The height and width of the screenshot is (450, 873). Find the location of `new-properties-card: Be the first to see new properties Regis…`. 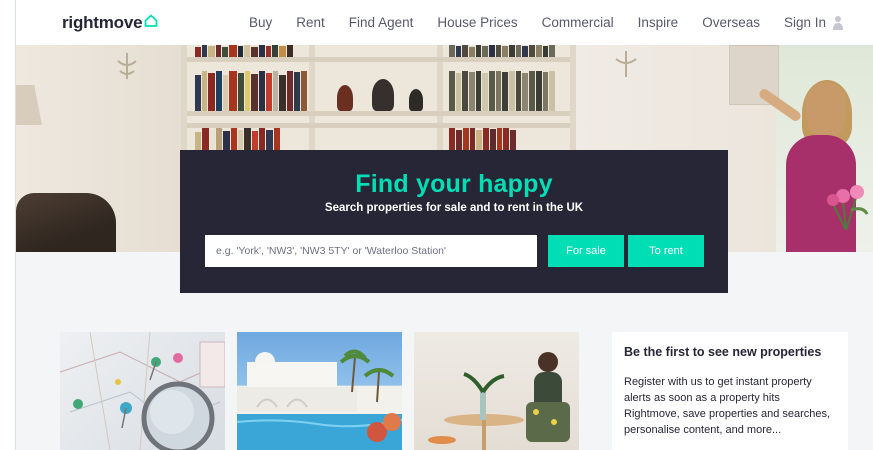

new-properties-card: Be the first to see new properties Regis… is located at coordinates (730, 391).